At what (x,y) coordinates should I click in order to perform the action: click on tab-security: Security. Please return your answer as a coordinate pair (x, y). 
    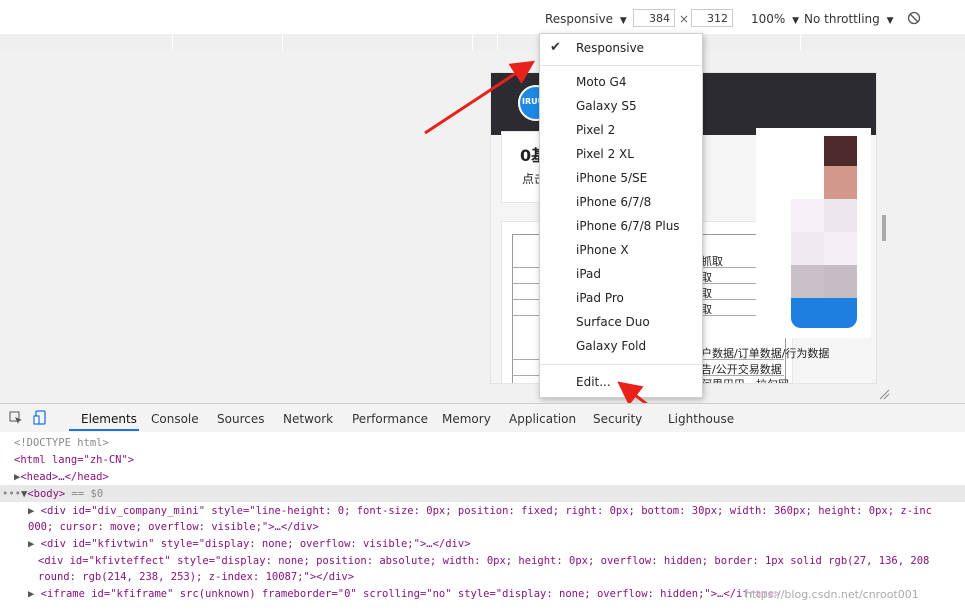
    Looking at the image, I should click on (617, 419).